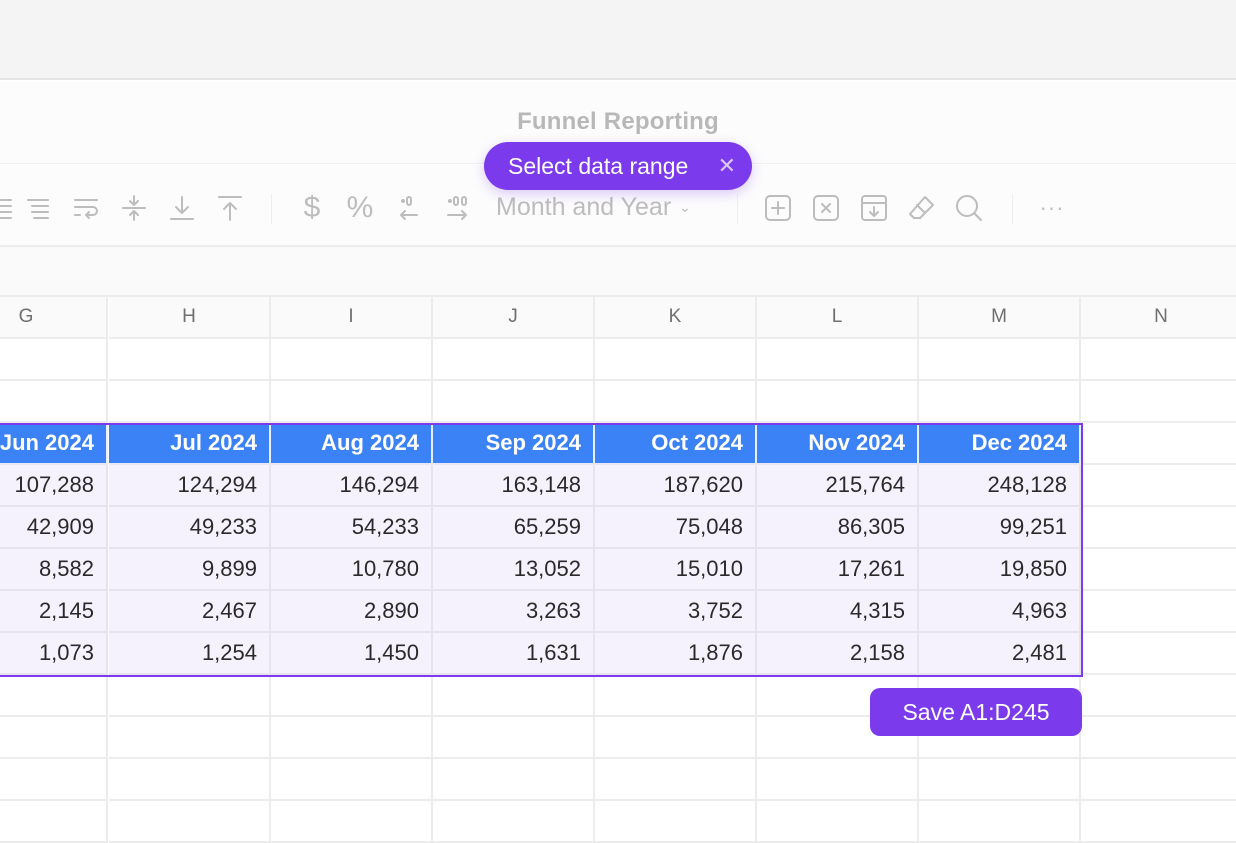  What do you see at coordinates (38, 208) in the screenshot?
I see `align-justify-icon` at bounding box center [38, 208].